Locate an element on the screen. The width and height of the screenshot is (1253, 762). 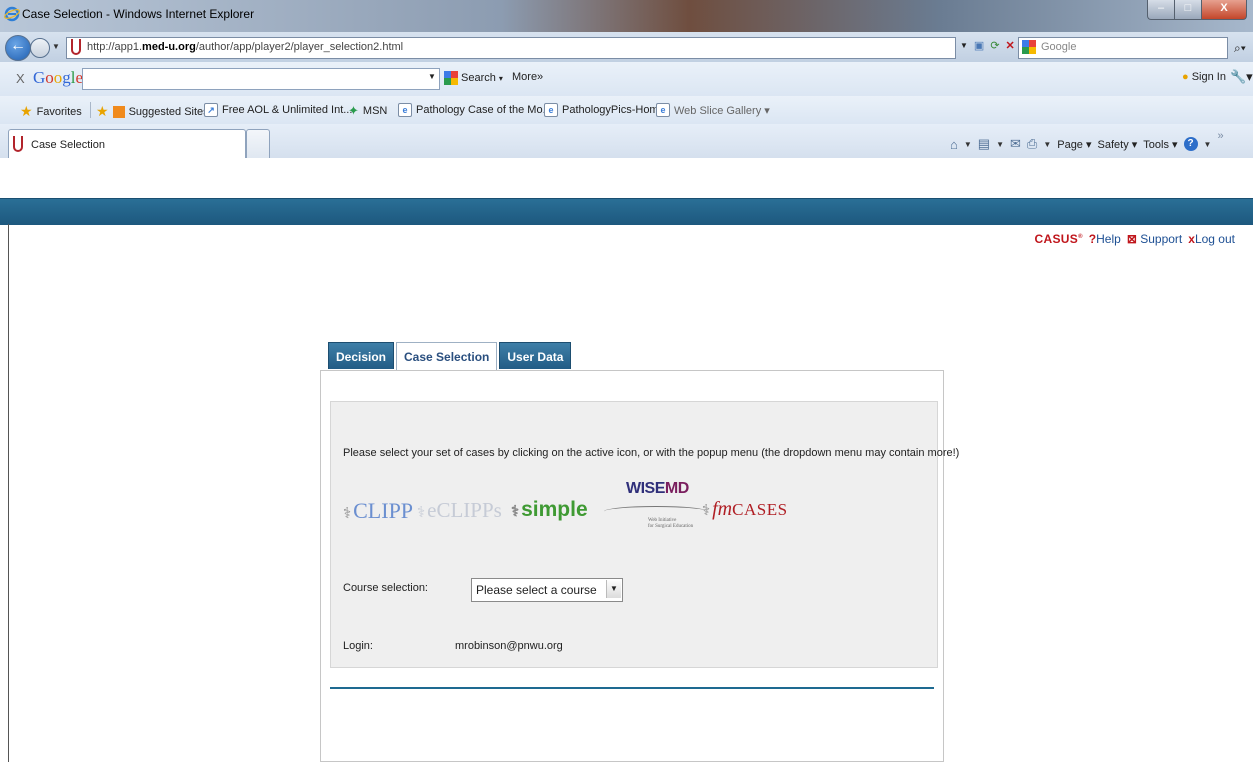
tools-menu: Tools ▾ is located at coordinates (1160, 144).